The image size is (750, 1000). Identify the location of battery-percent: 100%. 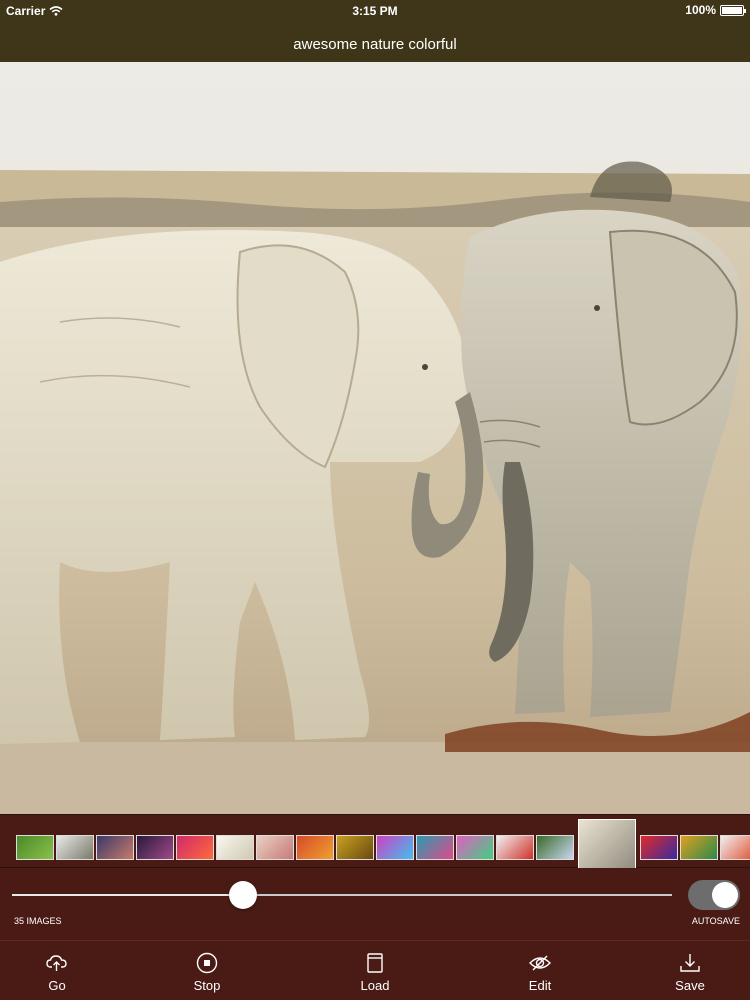
(700, 10).